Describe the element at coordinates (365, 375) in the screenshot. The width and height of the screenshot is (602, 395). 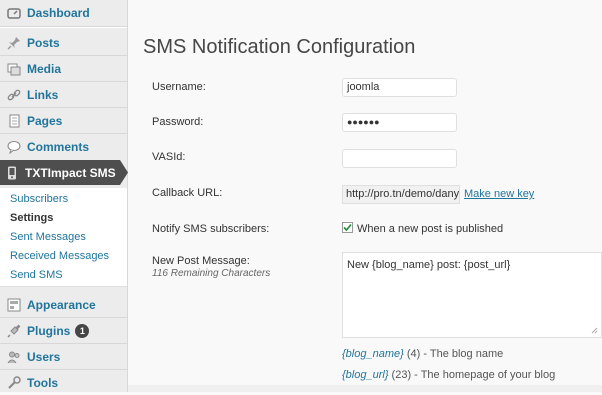
I see `hint-tag: {blog_url}` at that location.